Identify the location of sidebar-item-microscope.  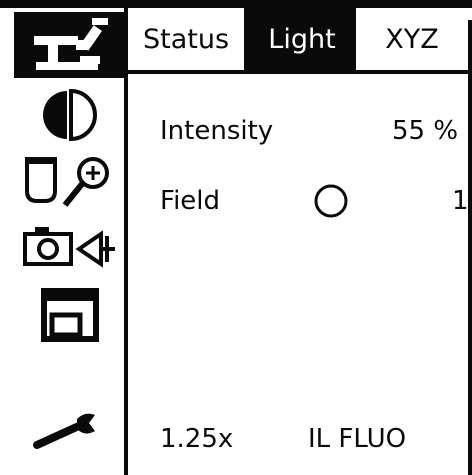
(69, 45).